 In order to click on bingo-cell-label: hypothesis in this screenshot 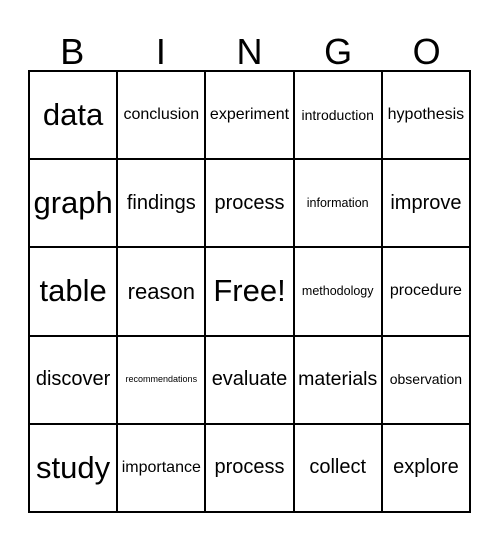, I will do `click(426, 114)`.